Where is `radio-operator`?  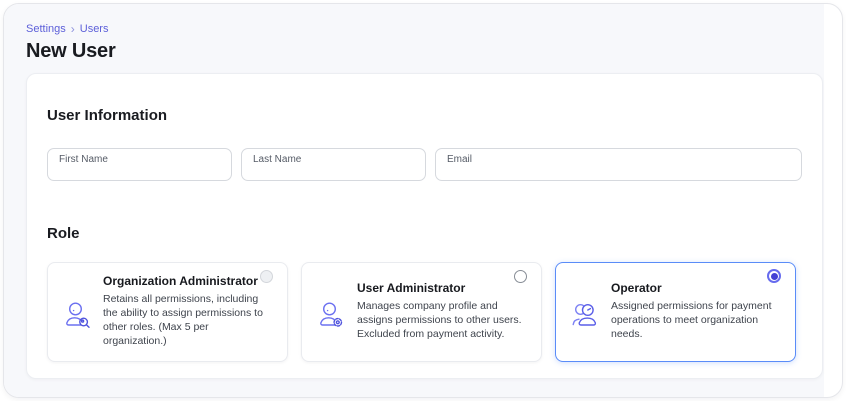 radio-operator is located at coordinates (774, 276).